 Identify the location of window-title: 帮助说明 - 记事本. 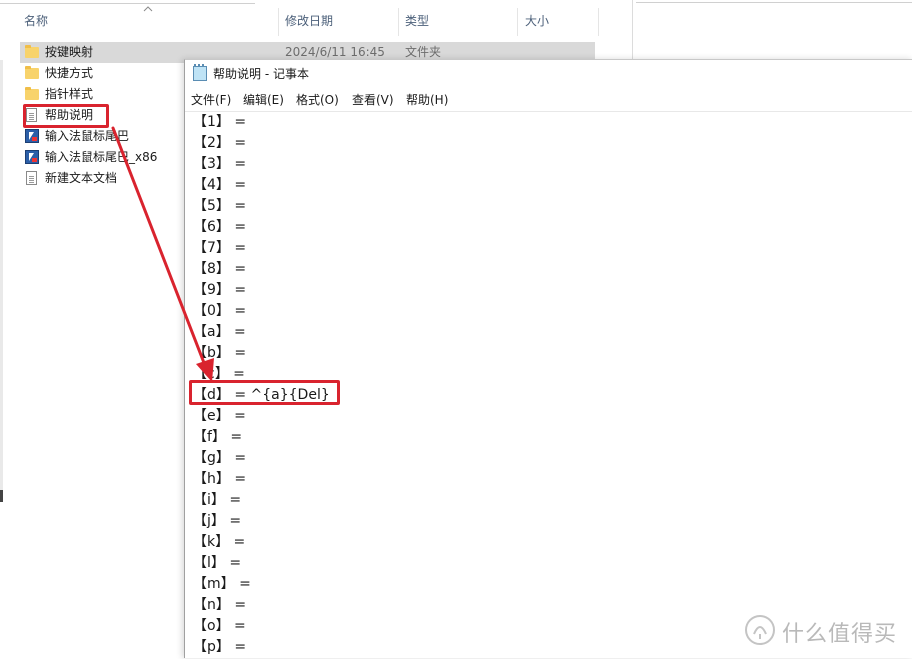
(261, 74).